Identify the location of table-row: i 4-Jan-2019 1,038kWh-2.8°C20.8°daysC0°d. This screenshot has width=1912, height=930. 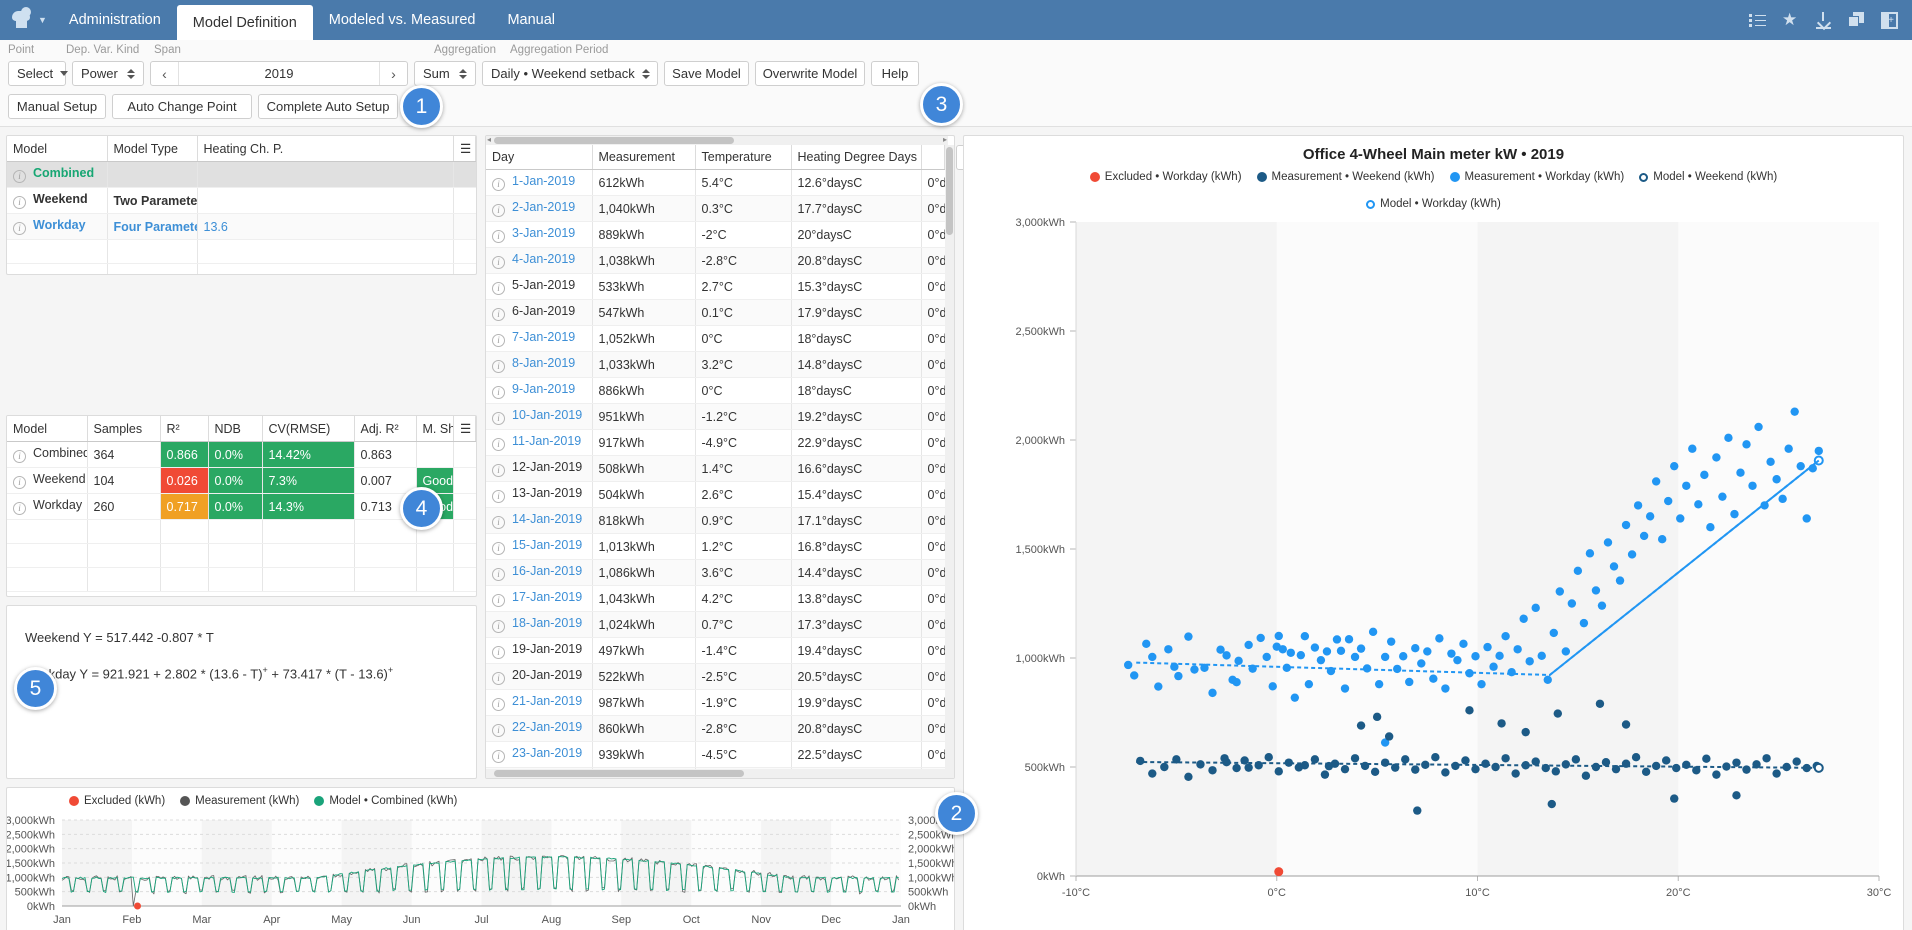
(715, 260).